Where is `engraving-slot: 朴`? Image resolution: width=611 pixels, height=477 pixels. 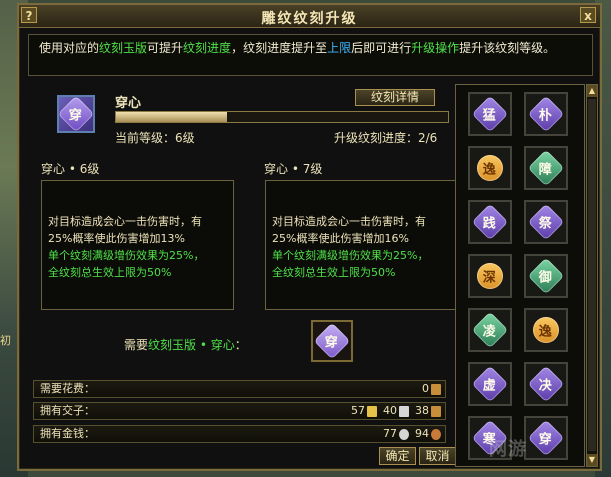
engraving-slot: 朴 is located at coordinates (546, 114).